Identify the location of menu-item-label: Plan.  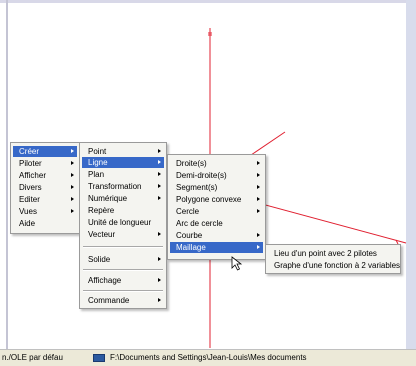
(96, 174).